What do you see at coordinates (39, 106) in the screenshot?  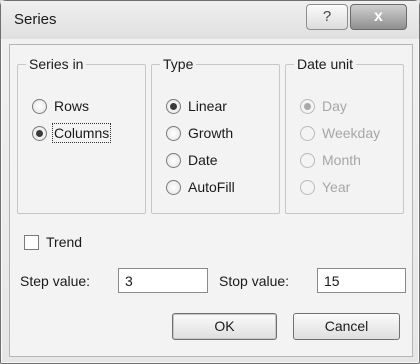 I see `radio-rows-button` at bounding box center [39, 106].